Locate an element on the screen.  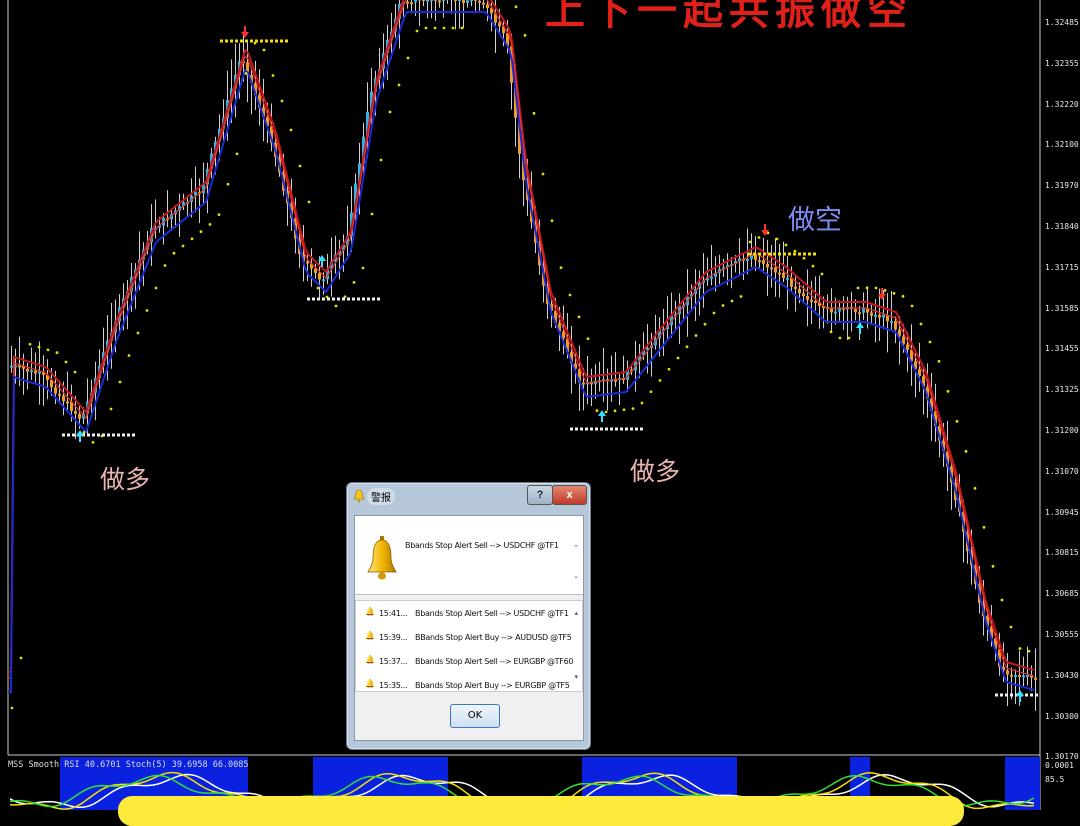
list-scroll-down-arrow: ▾ is located at coordinates (576, 677).